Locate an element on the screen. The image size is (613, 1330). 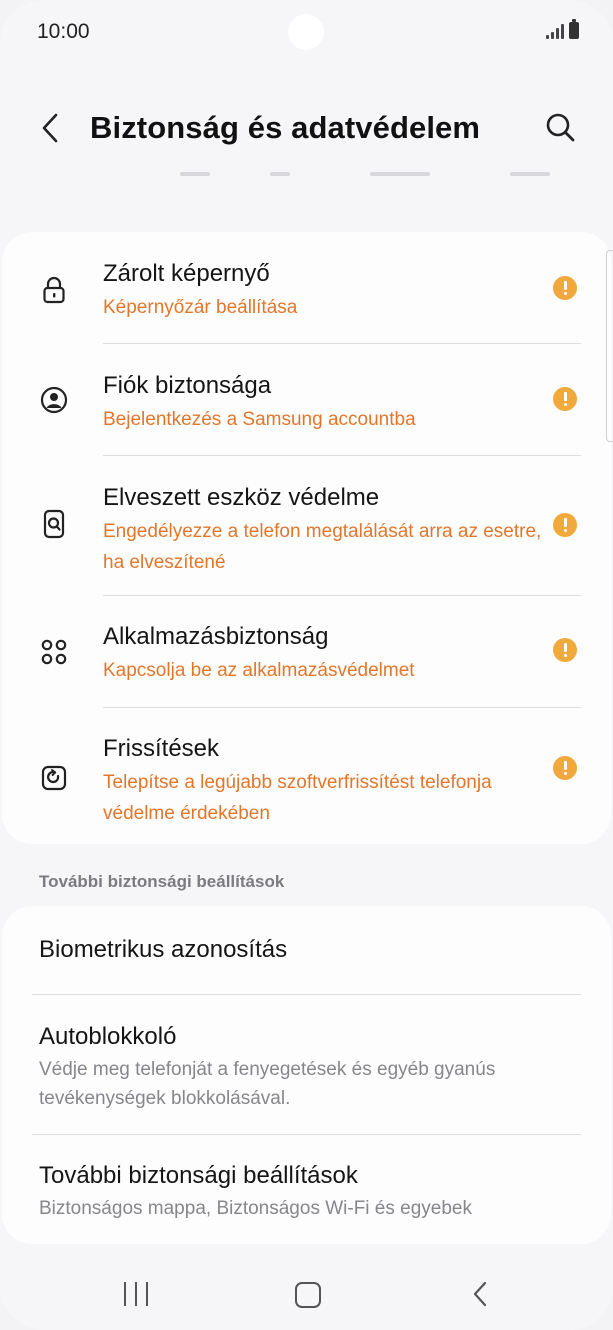
camera-cutout is located at coordinates (306, 32).